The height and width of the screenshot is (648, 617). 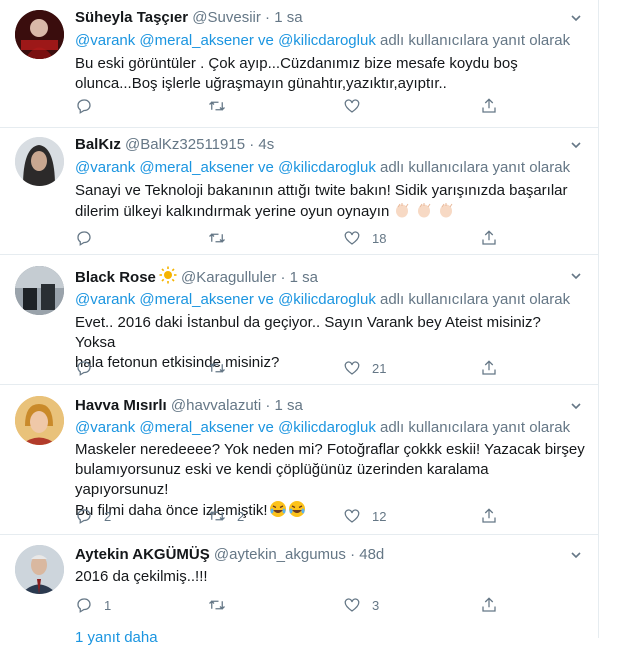 What do you see at coordinates (228, 277) in the screenshot?
I see `user-handle: @Karagulluler` at bounding box center [228, 277].